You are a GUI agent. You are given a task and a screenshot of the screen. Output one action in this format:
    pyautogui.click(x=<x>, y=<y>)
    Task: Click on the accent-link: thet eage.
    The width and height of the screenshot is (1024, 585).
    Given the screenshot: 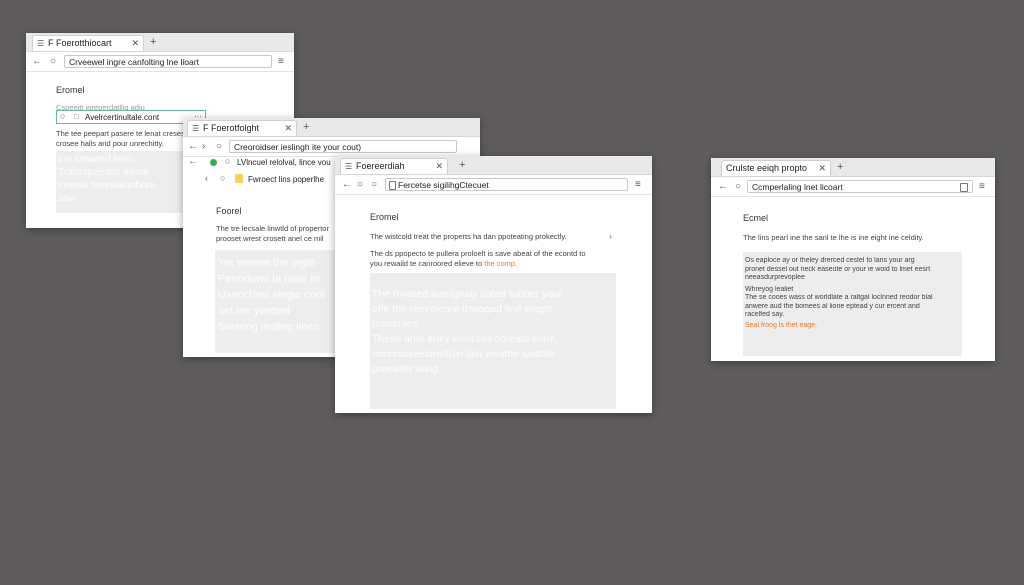 What is the action you would take?
    pyautogui.click(x=801, y=325)
    